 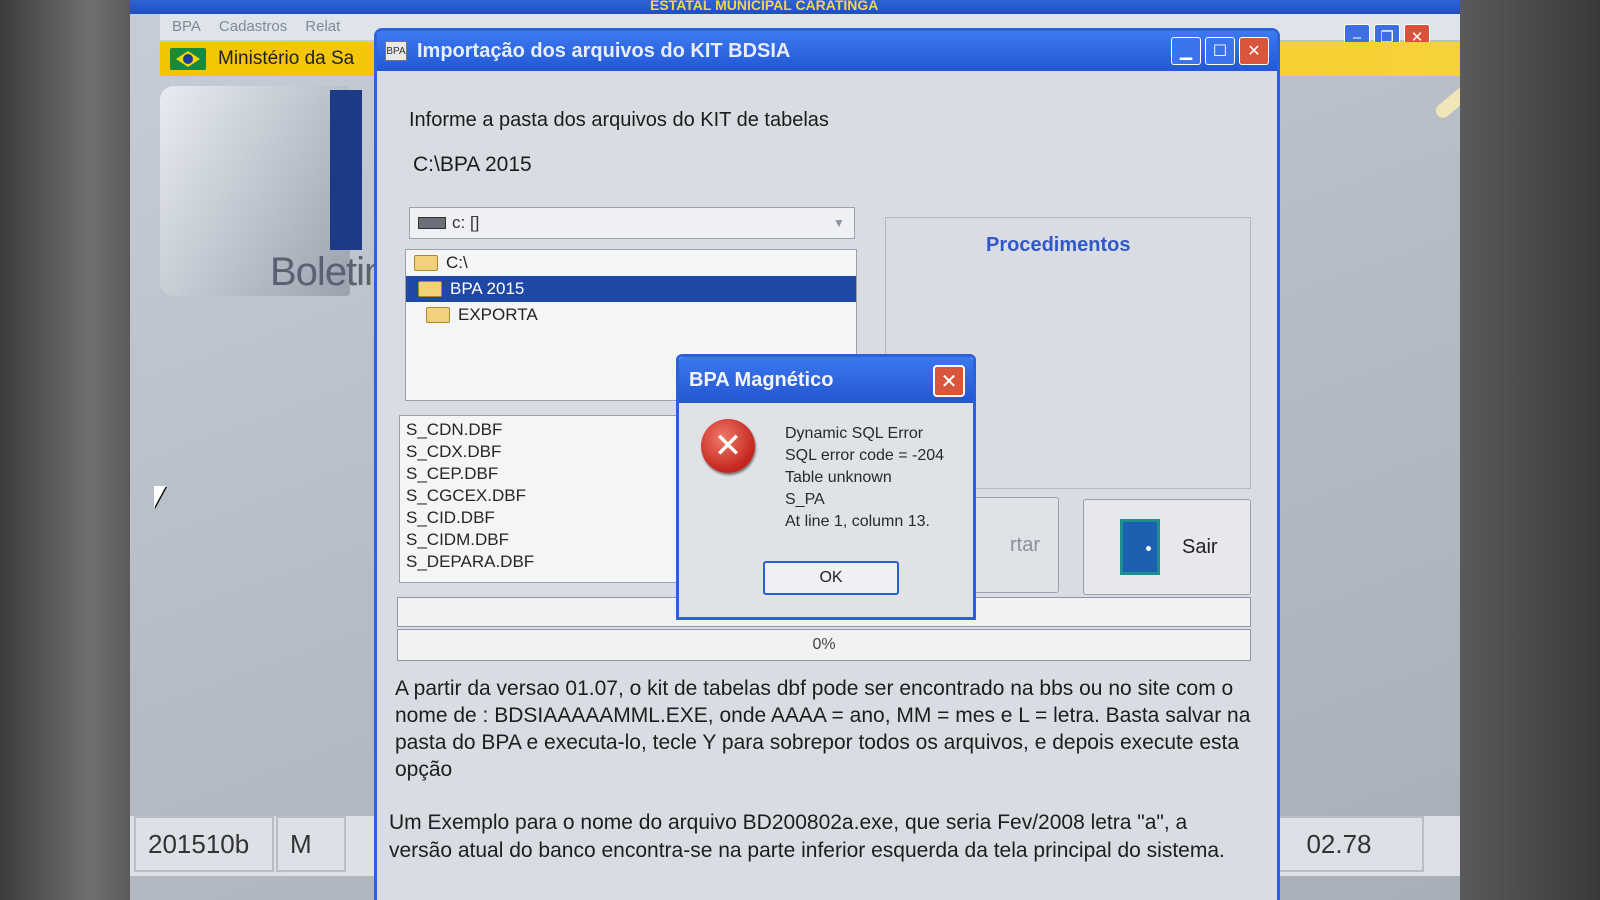 What do you see at coordinates (253, 27) in the screenshot?
I see `menu-cadastros: Cadastros` at bounding box center [253, 27].